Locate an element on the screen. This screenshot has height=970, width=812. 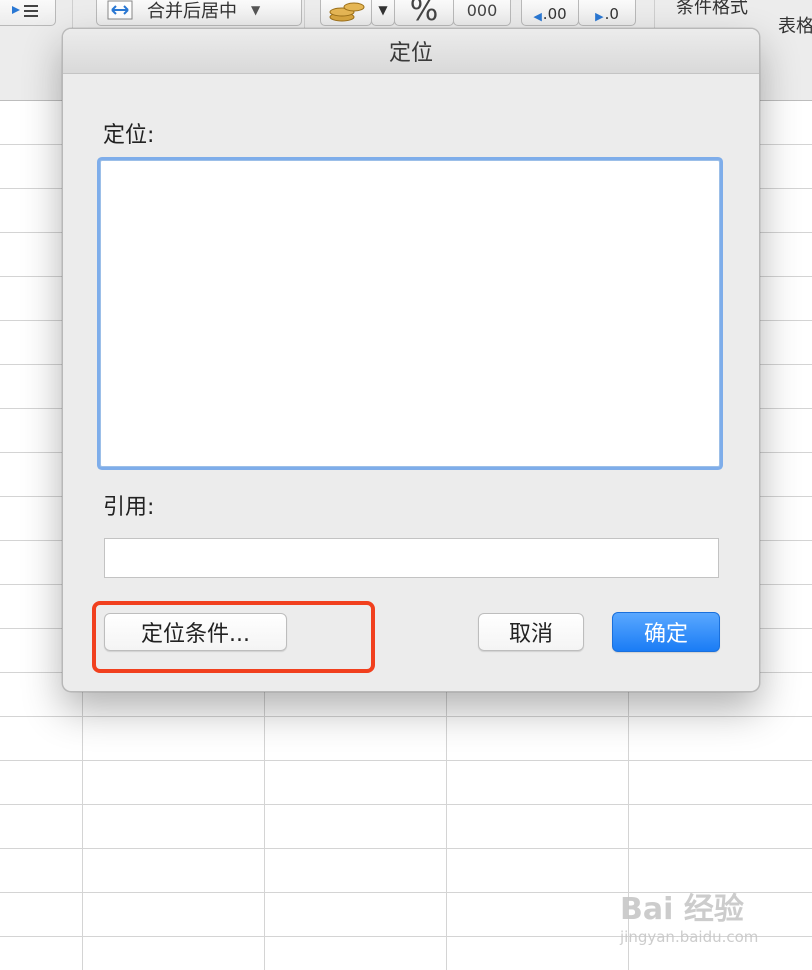
thousands-separator-button: 000 is located at coordinates (482, 13).